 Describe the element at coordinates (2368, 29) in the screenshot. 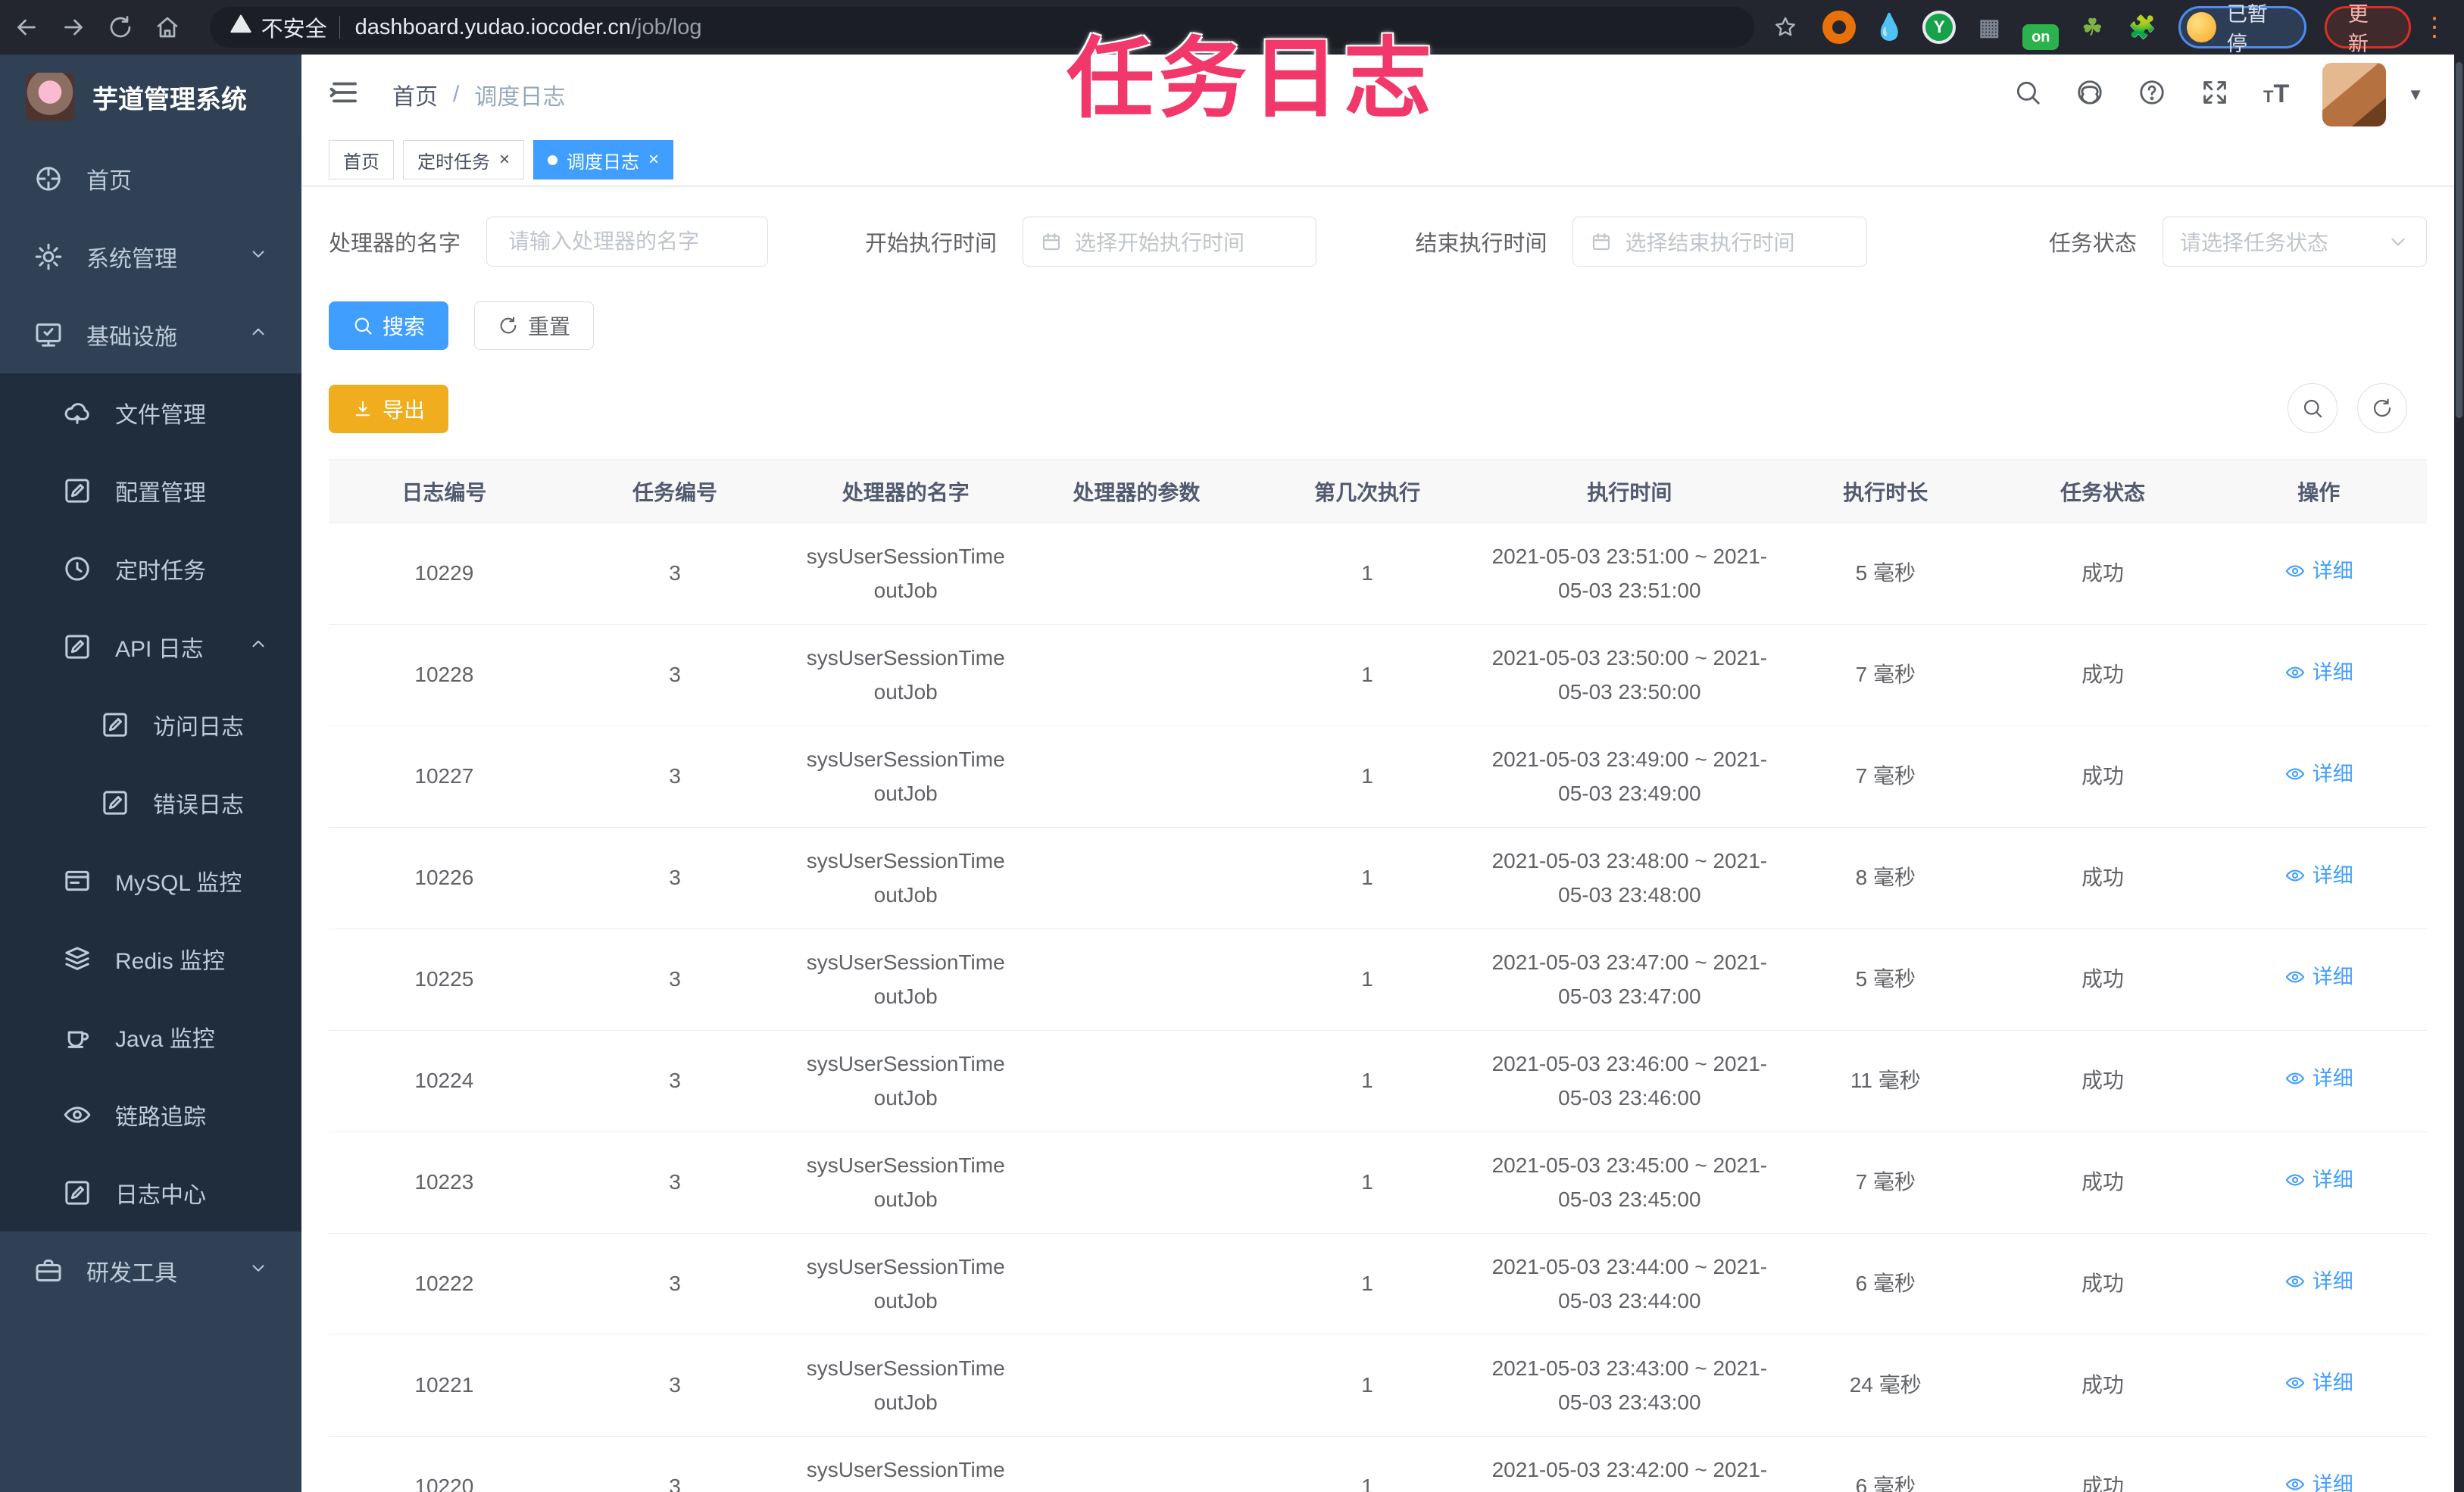

I see `browser-update-button: 更新` at that location.